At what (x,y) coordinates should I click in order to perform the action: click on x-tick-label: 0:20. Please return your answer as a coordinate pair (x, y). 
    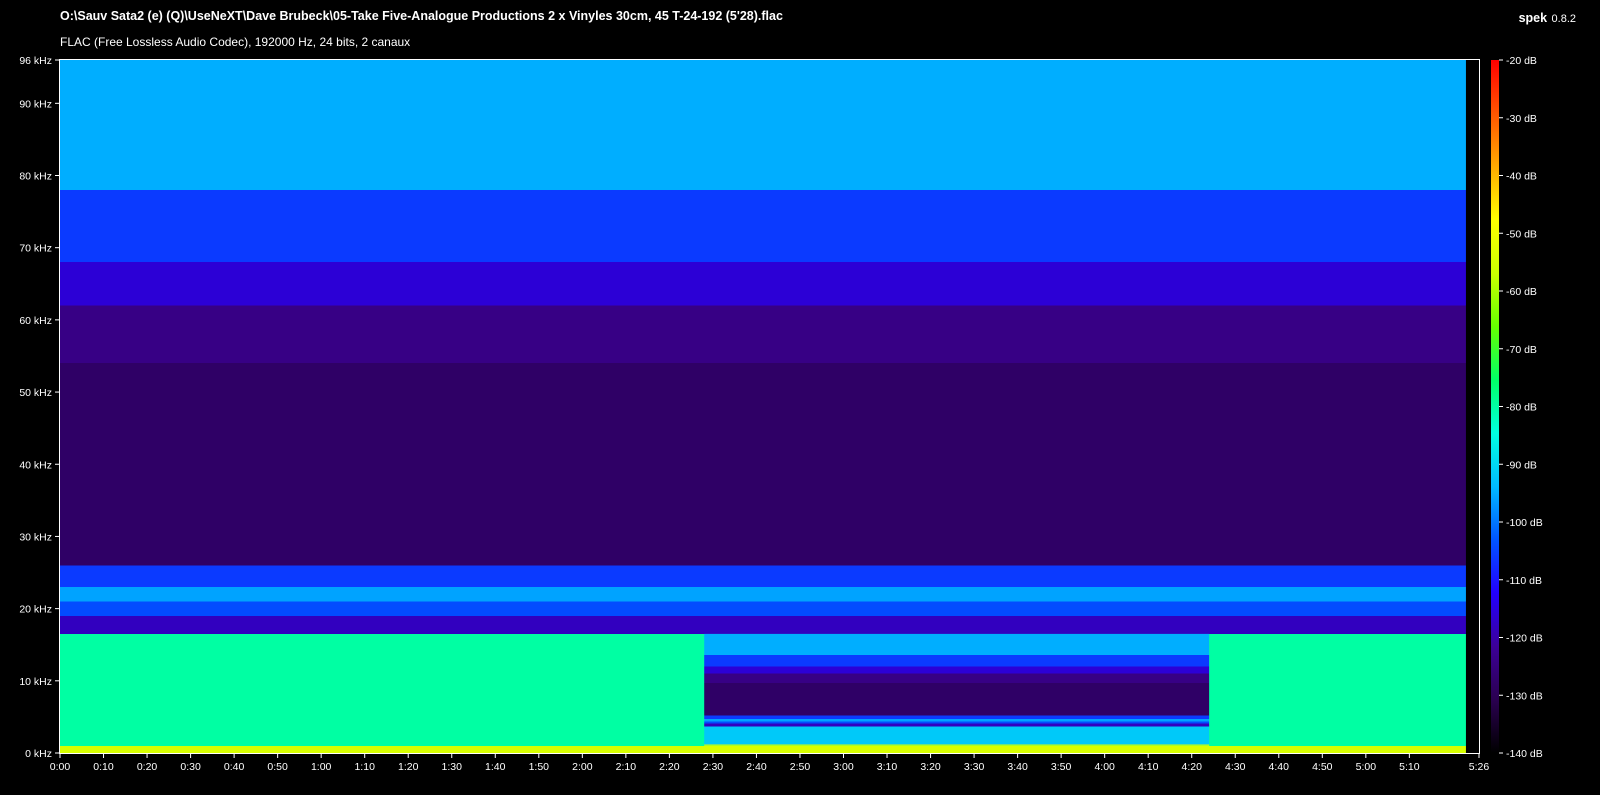
    Looking at the image, I should click on (147, 767).